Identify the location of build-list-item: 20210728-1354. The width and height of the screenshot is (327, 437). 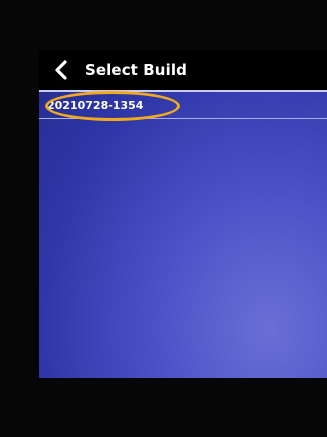
(183, 105).